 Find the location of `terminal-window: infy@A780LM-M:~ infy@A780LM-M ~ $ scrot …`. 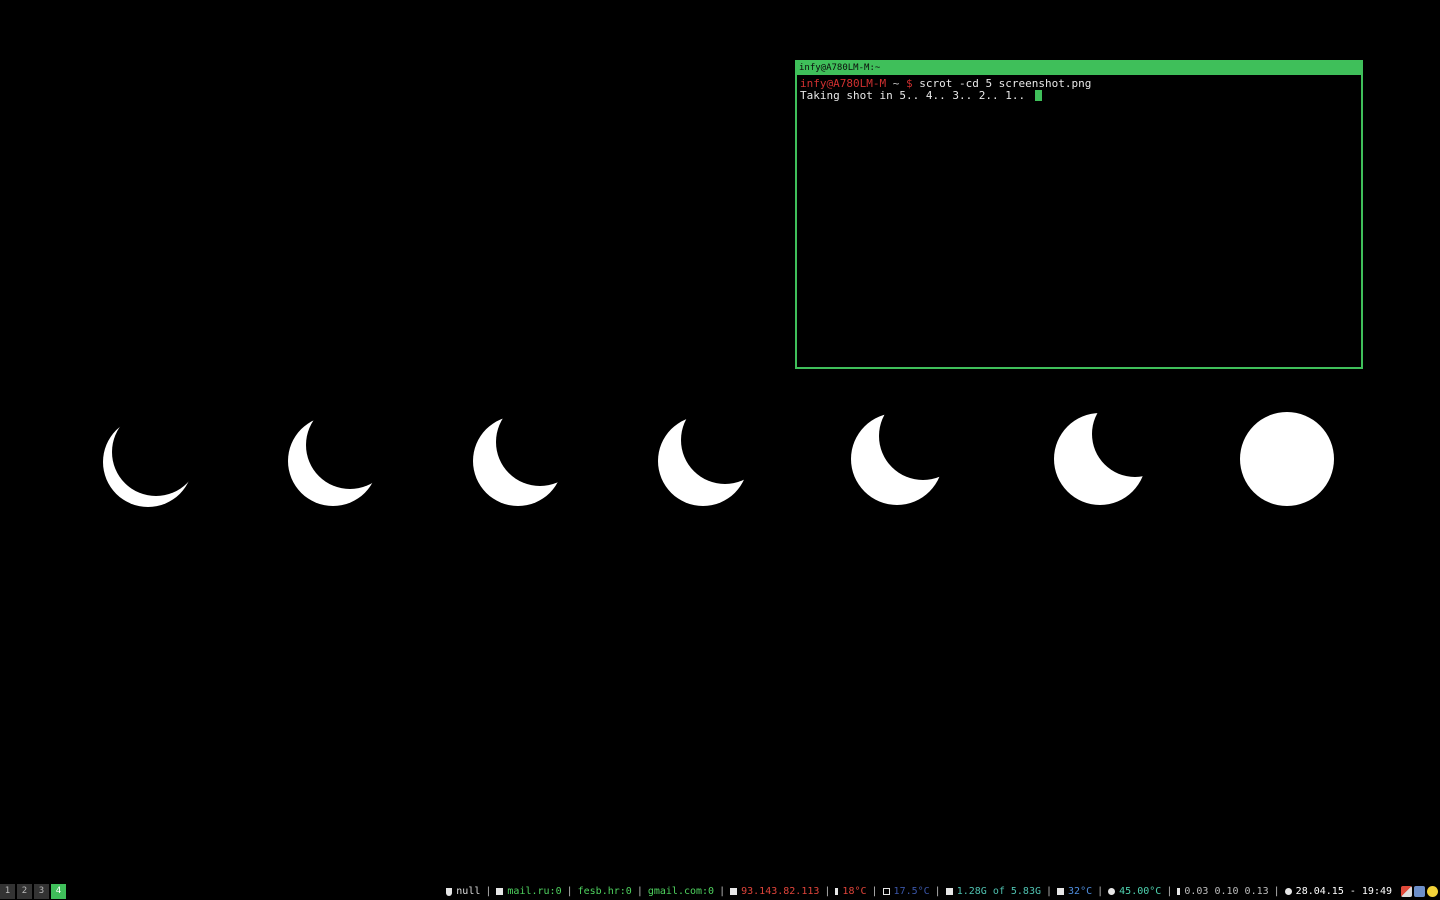

terminal-window: infy@A780LM-M:~ infy@A780LM-M ~ $ scrot … is located at coordinates (1079, 214).